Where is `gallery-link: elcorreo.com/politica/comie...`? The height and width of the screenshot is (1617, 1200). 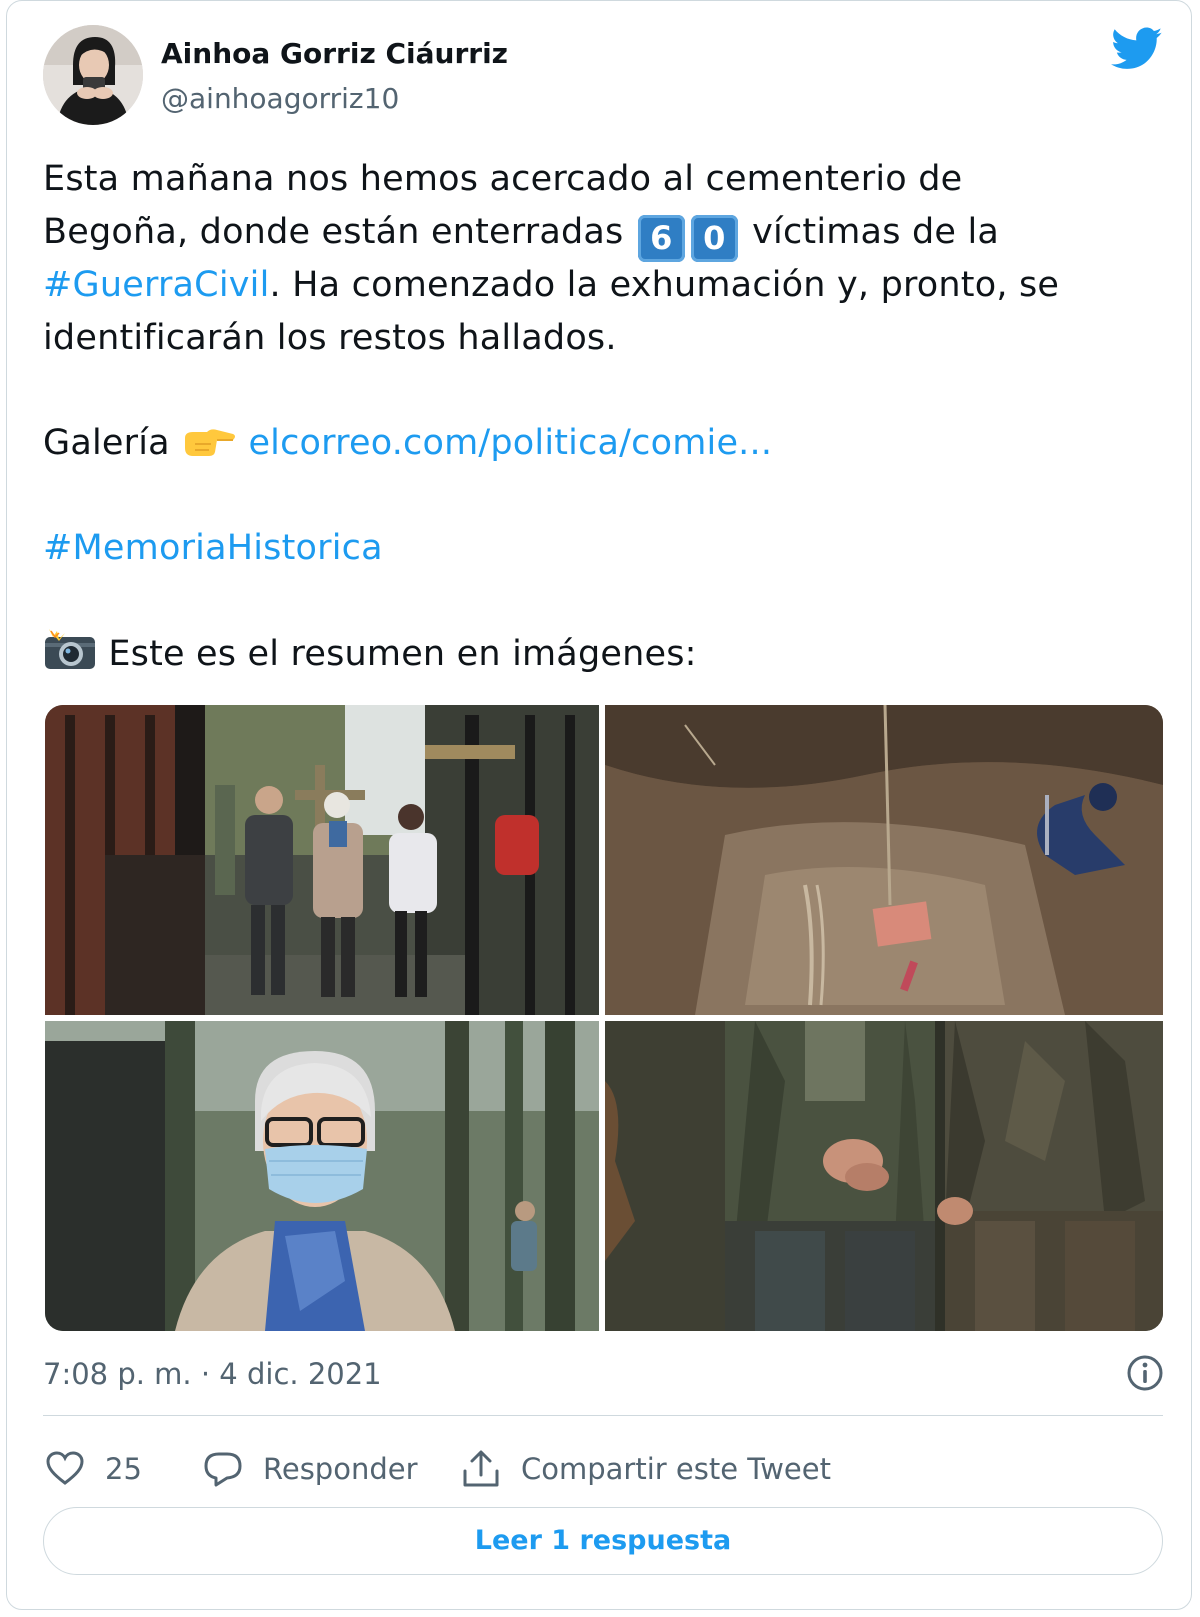
gallery-link: elcorreo.com/politica/comie... is located at coordinates (510, 443).